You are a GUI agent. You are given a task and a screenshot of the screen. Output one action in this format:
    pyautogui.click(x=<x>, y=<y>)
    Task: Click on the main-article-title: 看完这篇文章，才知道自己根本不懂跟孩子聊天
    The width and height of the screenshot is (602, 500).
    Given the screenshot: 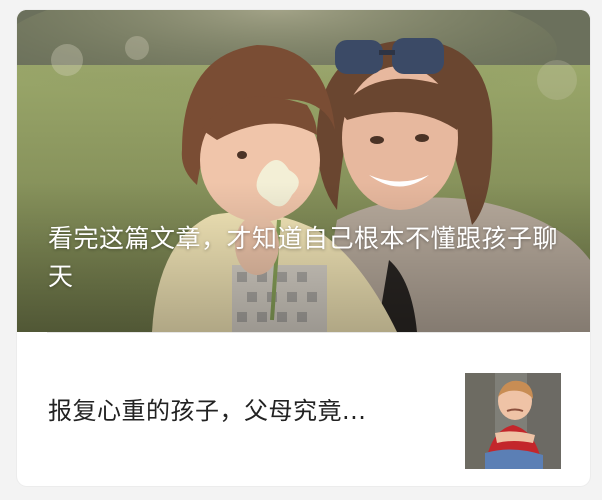 What is the action you would take?
    pyautogui.click(x=303, y=257)
    